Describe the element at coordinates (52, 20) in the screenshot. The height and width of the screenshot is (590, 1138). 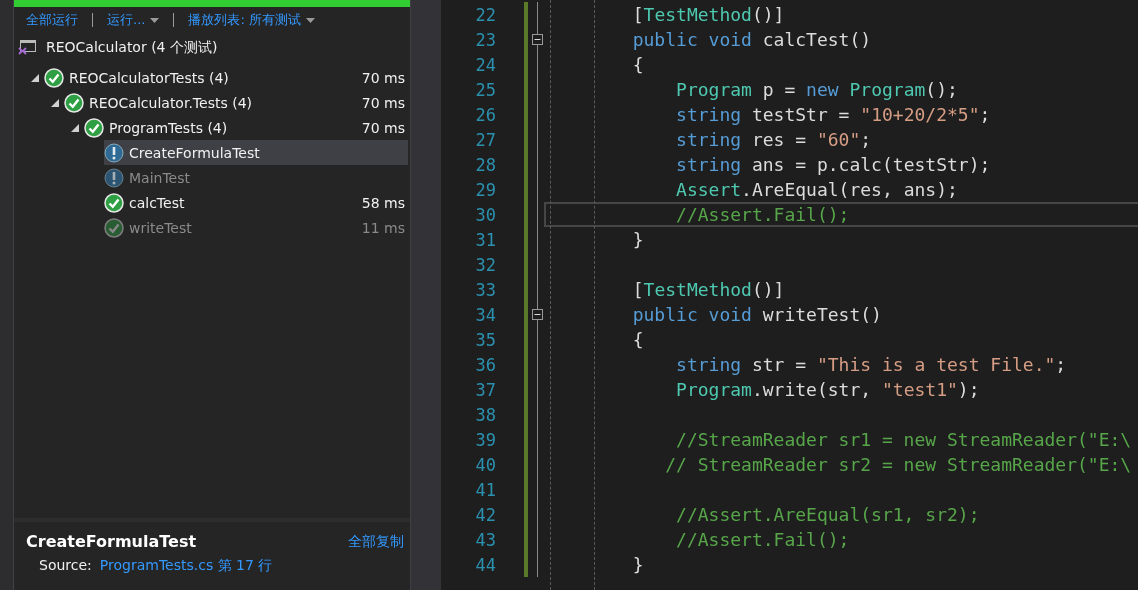
I see `toolbar-link: 全部运行` at that location.